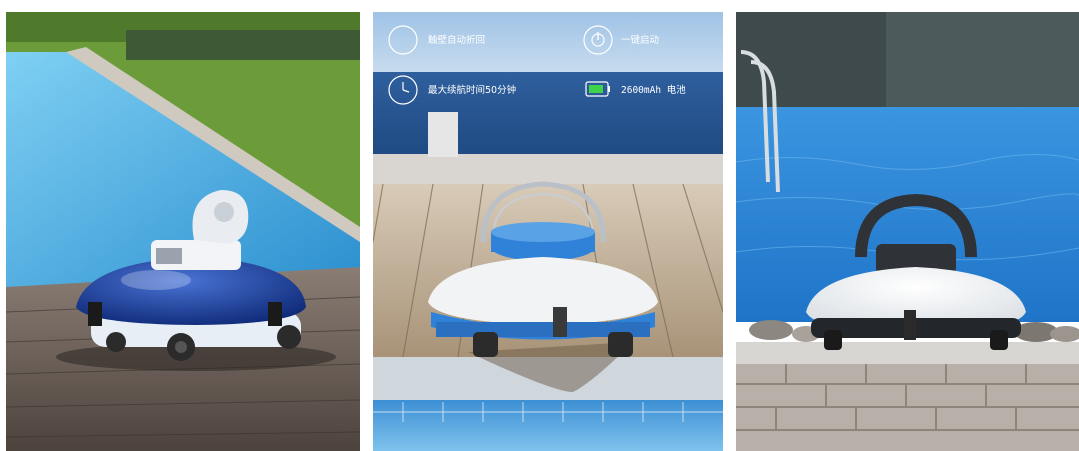 The width and height of the screenshot is (1079, 451). Describe the element at coordinates (472, 90) in the screenshot. I see `feature-label: 最大续航时间50分钟` at that location.